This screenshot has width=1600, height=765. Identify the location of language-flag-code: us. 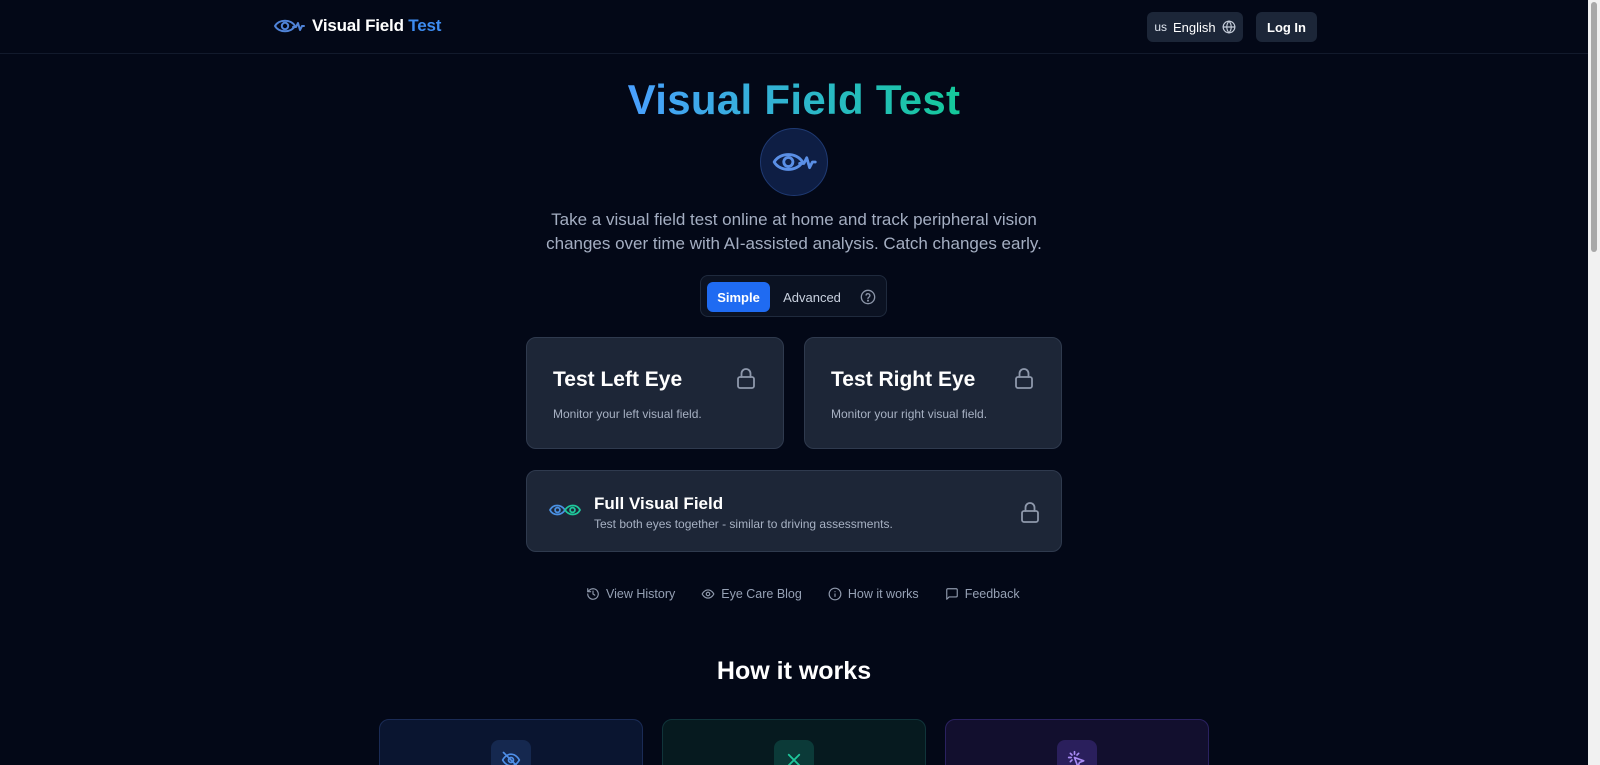
(1161, 27).